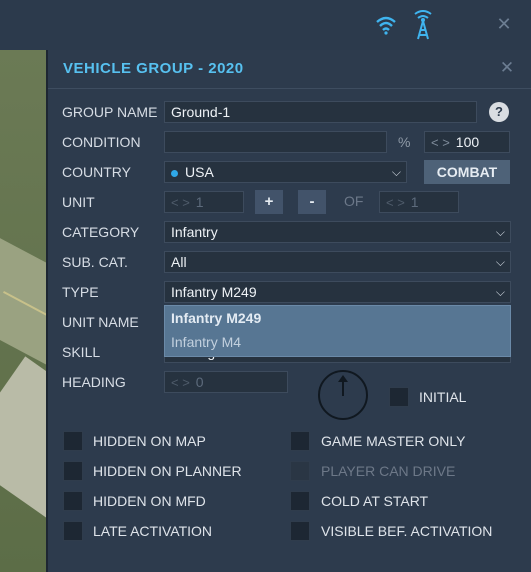 The image size is (531, 572). Describe the element at coordinates (101, 142) in the screenshot. I see `condition-label: CONDITION` at that location.